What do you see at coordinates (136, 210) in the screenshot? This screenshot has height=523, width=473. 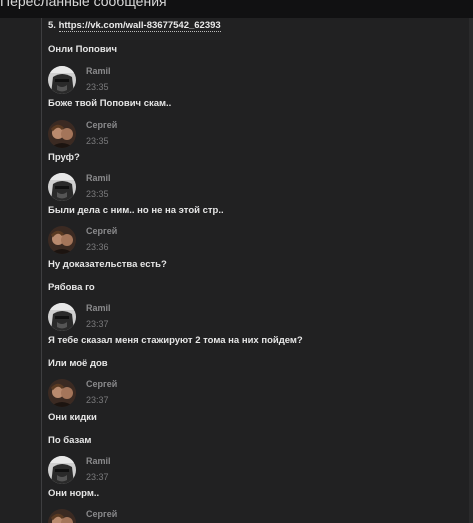 I see `message-text: Были дела с ним.. но не на этой стр..` at bounding box center [136, 210].